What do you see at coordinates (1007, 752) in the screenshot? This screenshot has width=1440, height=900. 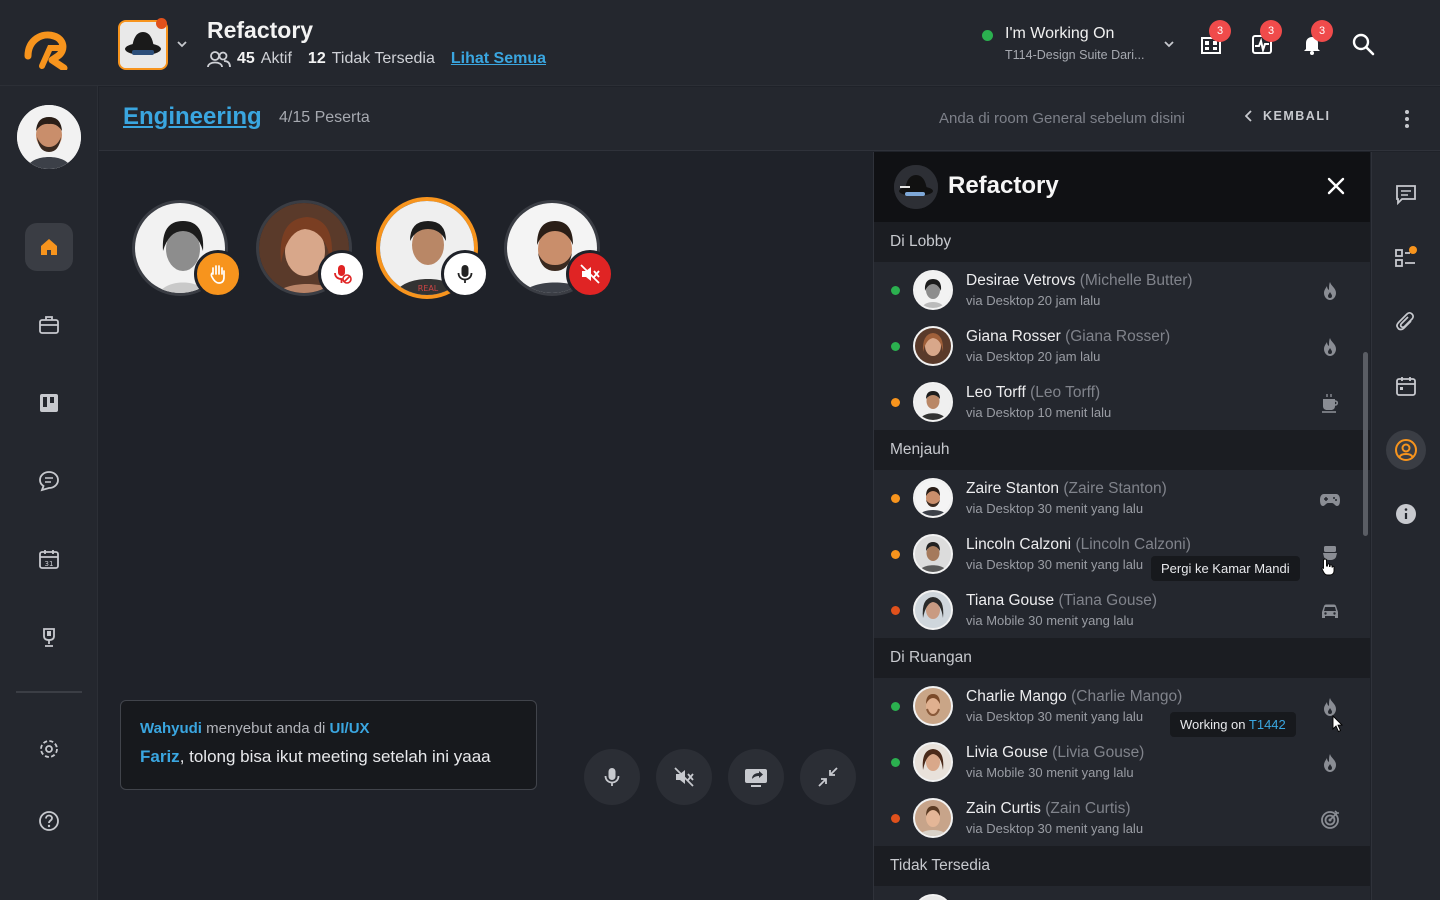 I see `person-name: Livia Gouse` at bounding box center [1007, 752].